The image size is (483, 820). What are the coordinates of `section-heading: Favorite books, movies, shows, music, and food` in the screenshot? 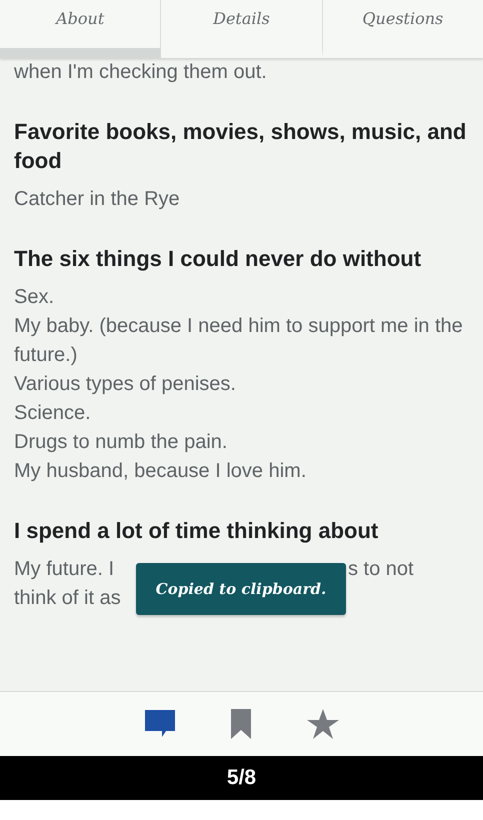 It's located at (241, 146).